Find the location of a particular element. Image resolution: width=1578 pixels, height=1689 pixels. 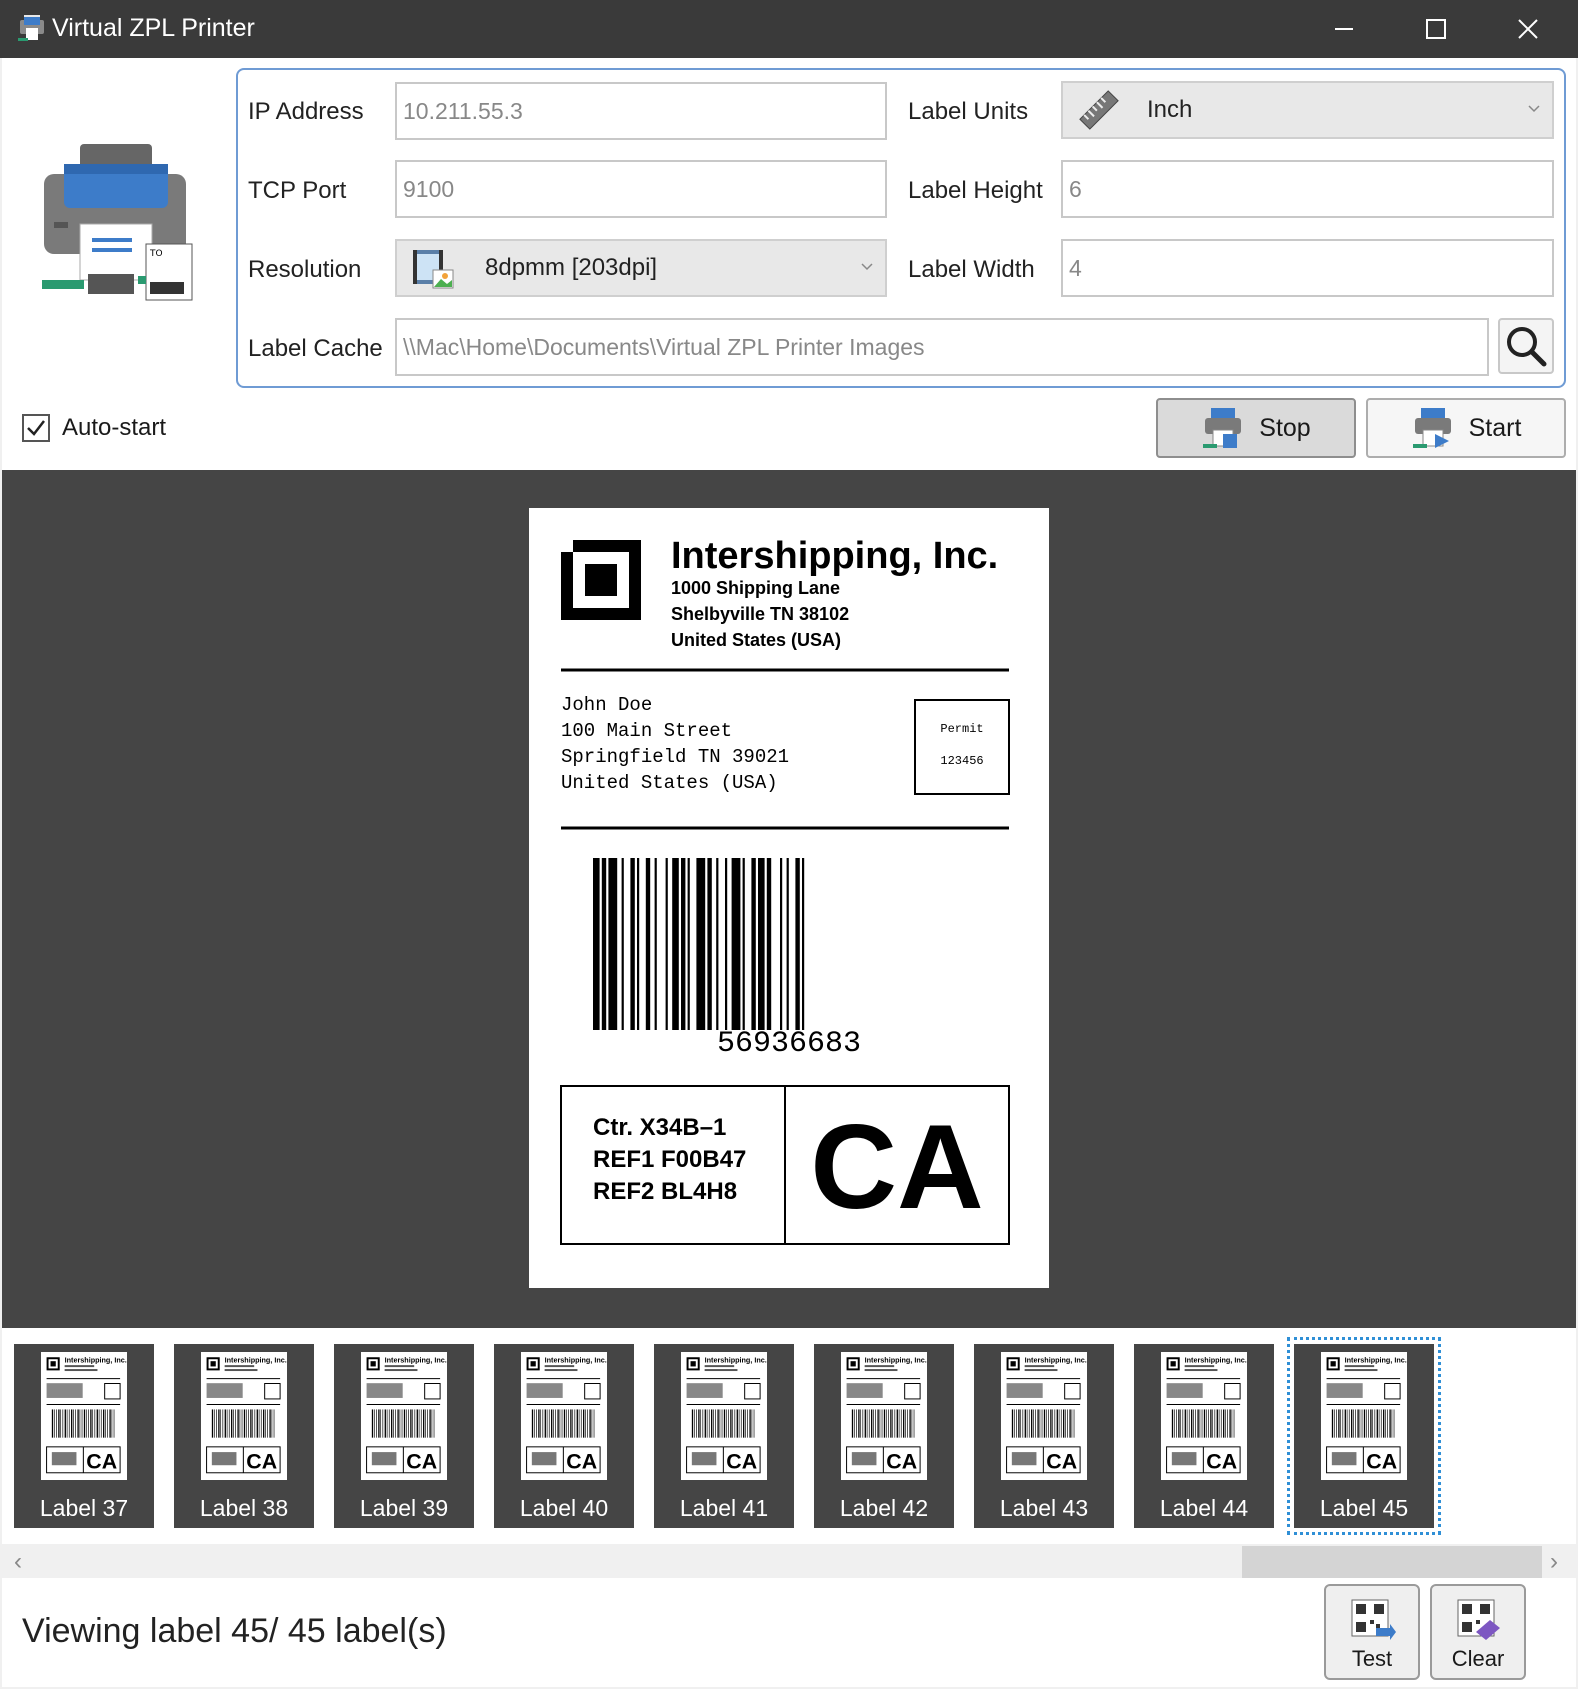

printer-app-icon is located at coordinates (31, 28).